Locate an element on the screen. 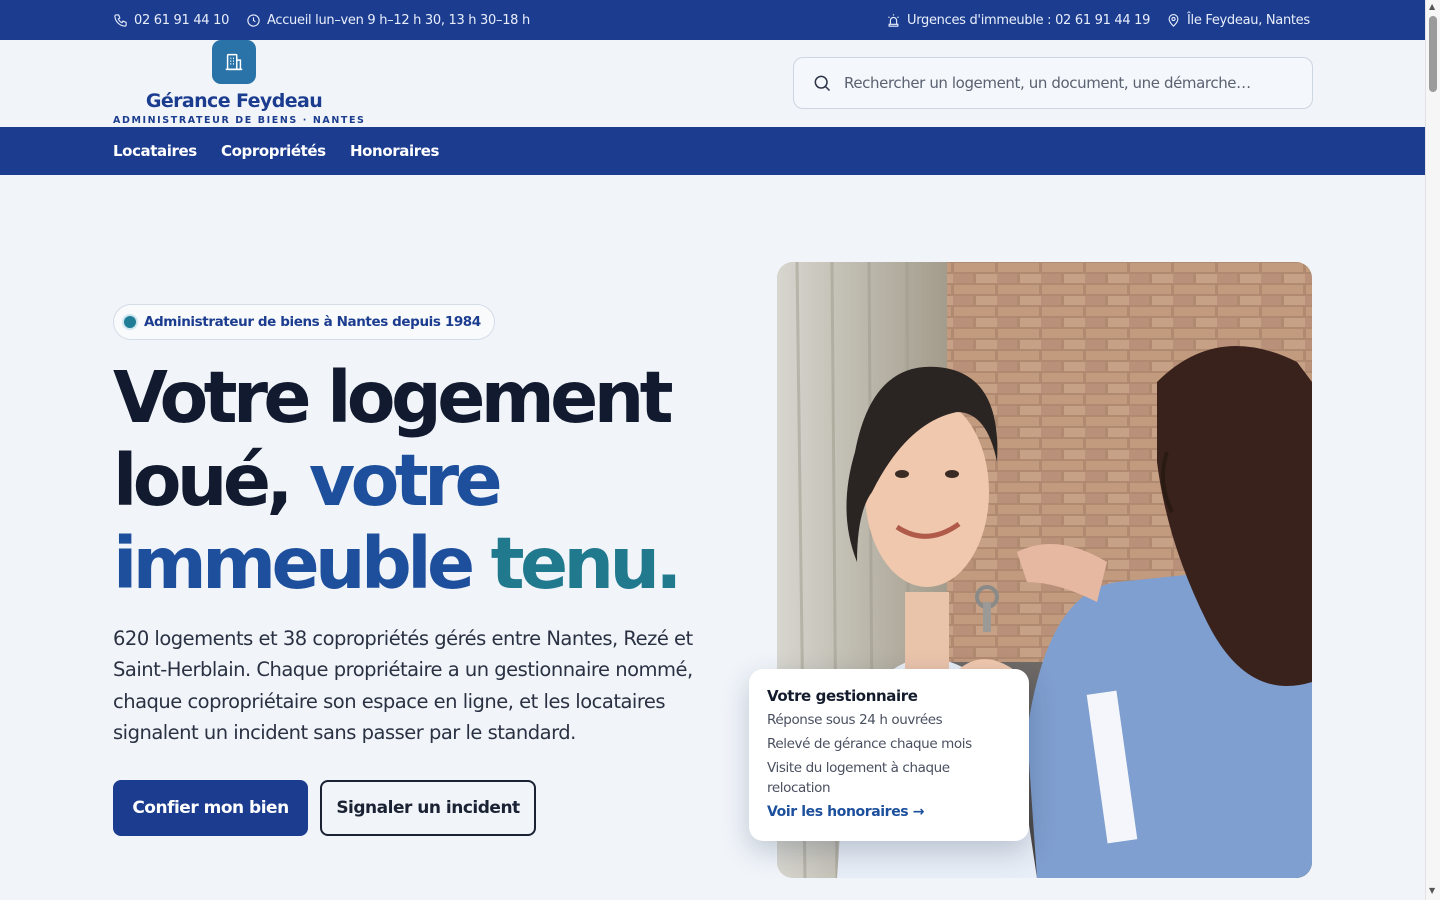 The image size is (1440, 900). nav-item-honoraires: Honoraires is located at coordinates (394, 151).